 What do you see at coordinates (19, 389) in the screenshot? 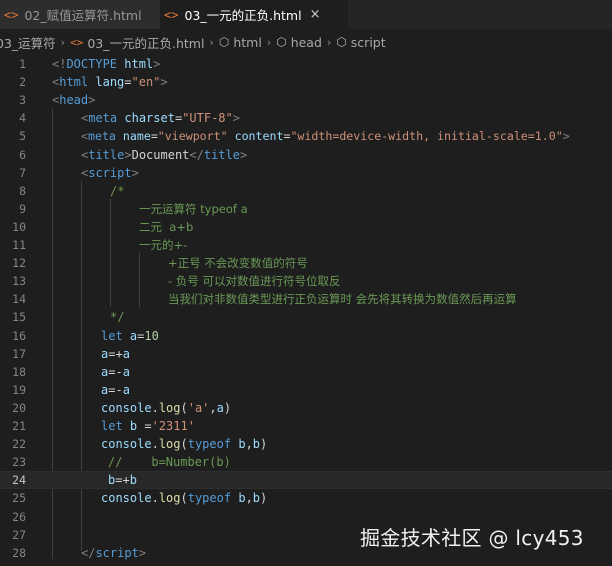
I see `line-number: 19` at bounding box center [19, 389].